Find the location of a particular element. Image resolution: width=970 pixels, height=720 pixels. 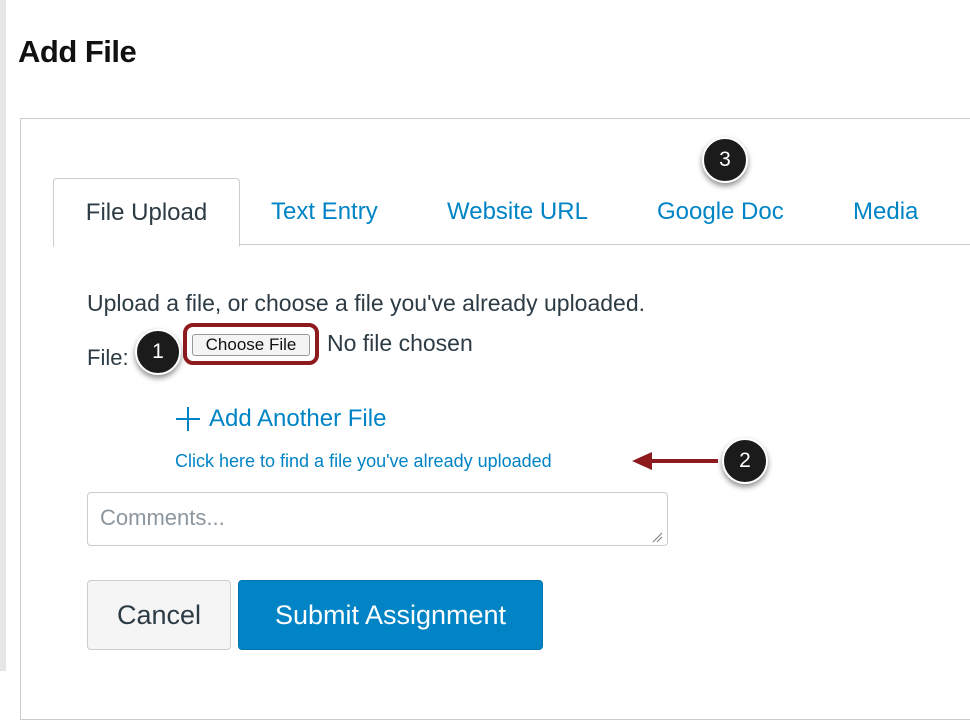

callout-3: 3 is located at coordinates (725, 160).